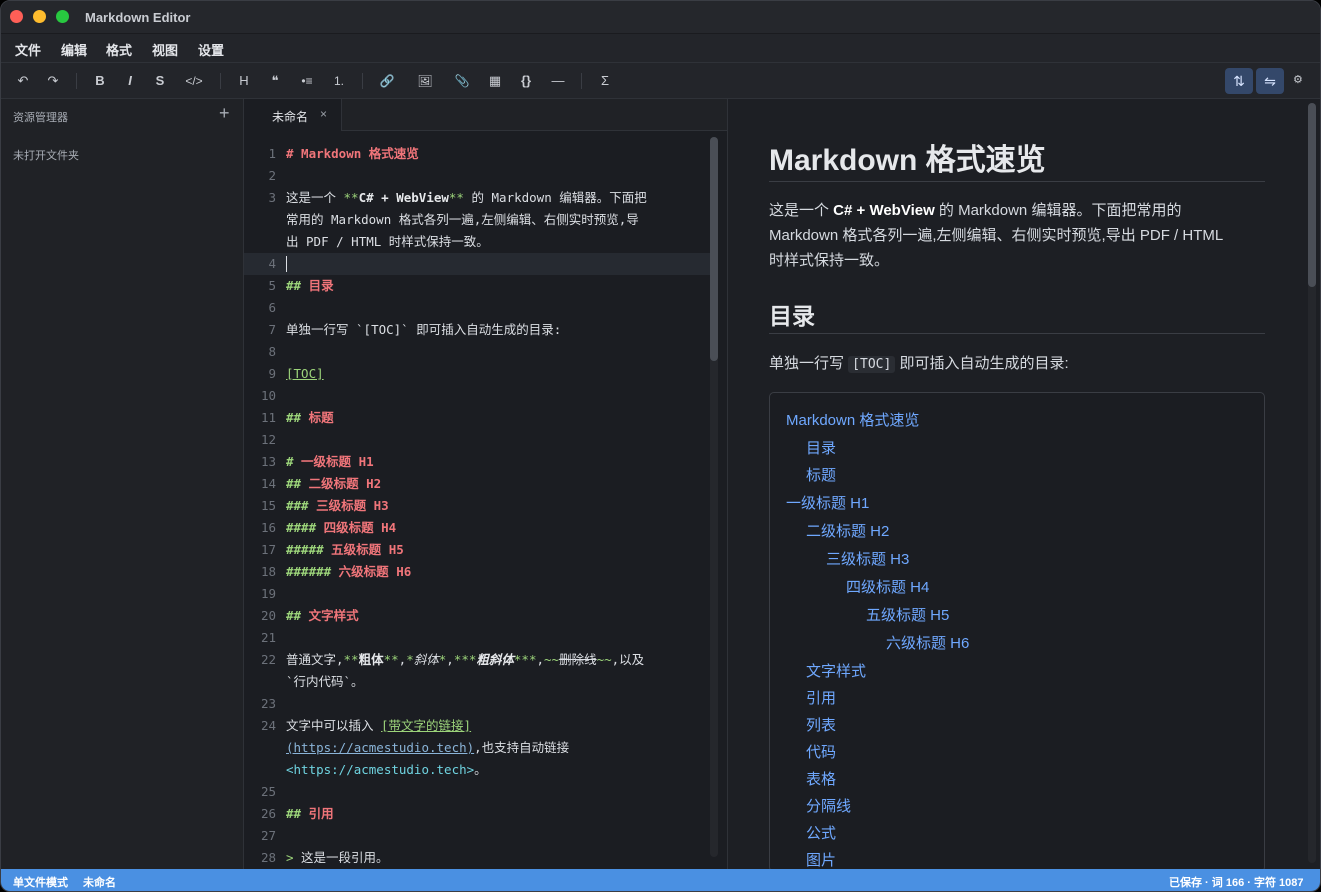  Describe the element at coordinates (387, 81) in the screenshot. I see `link-icon: 🔗` at that location.